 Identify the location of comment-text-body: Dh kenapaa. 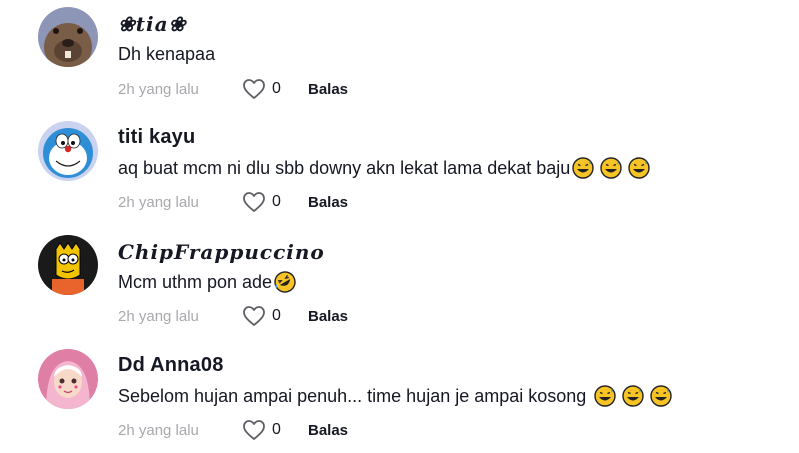
(167, 54).